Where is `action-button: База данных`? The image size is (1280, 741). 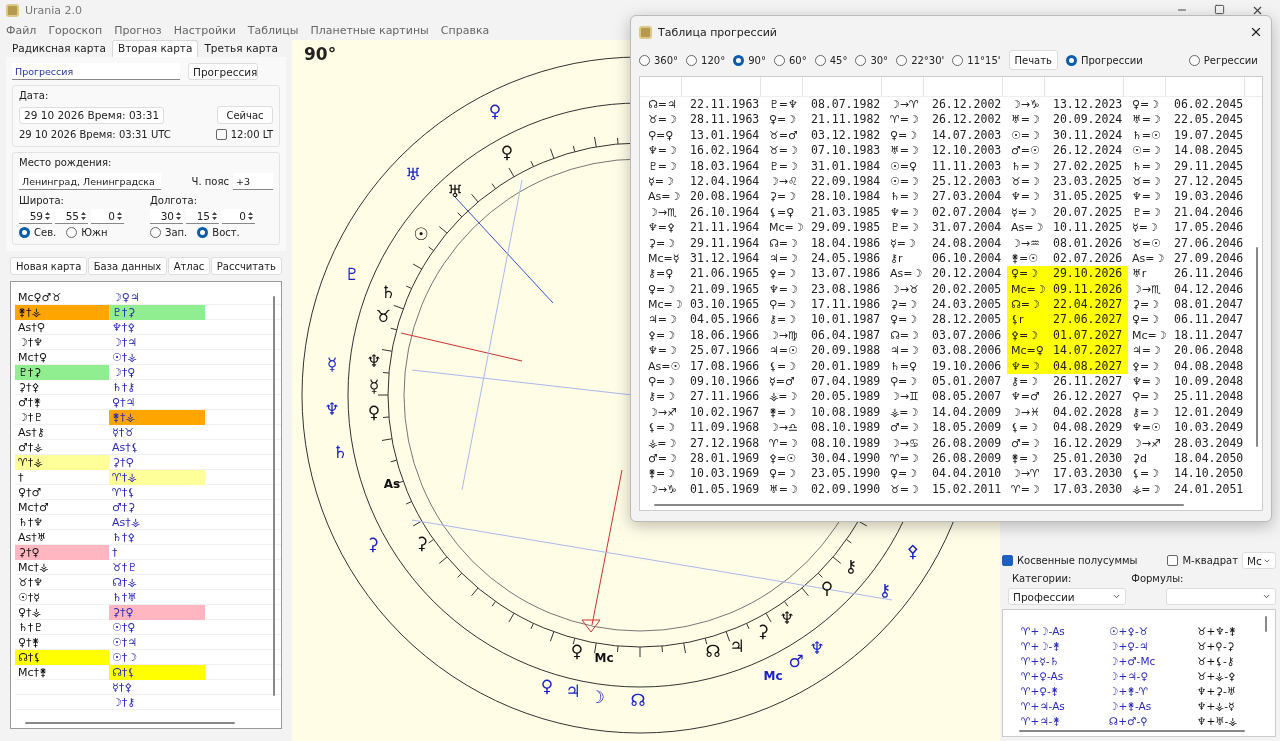 action-button: База данных is located at coordinates (127, 266).